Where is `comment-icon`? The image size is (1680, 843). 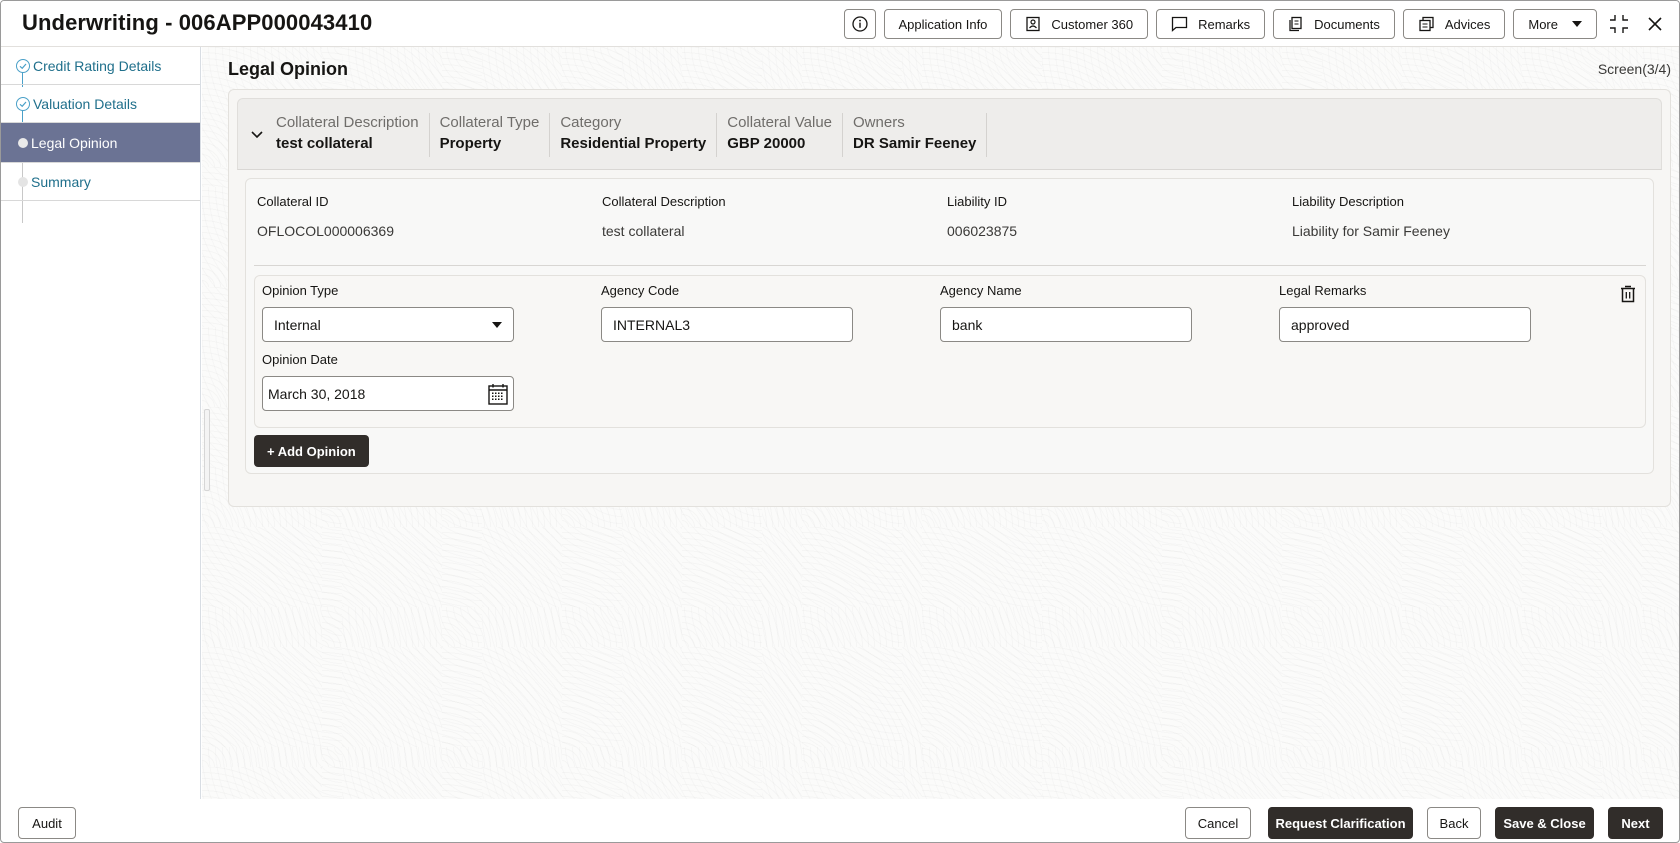
comment-icon is located at coordinates (1179, 24).